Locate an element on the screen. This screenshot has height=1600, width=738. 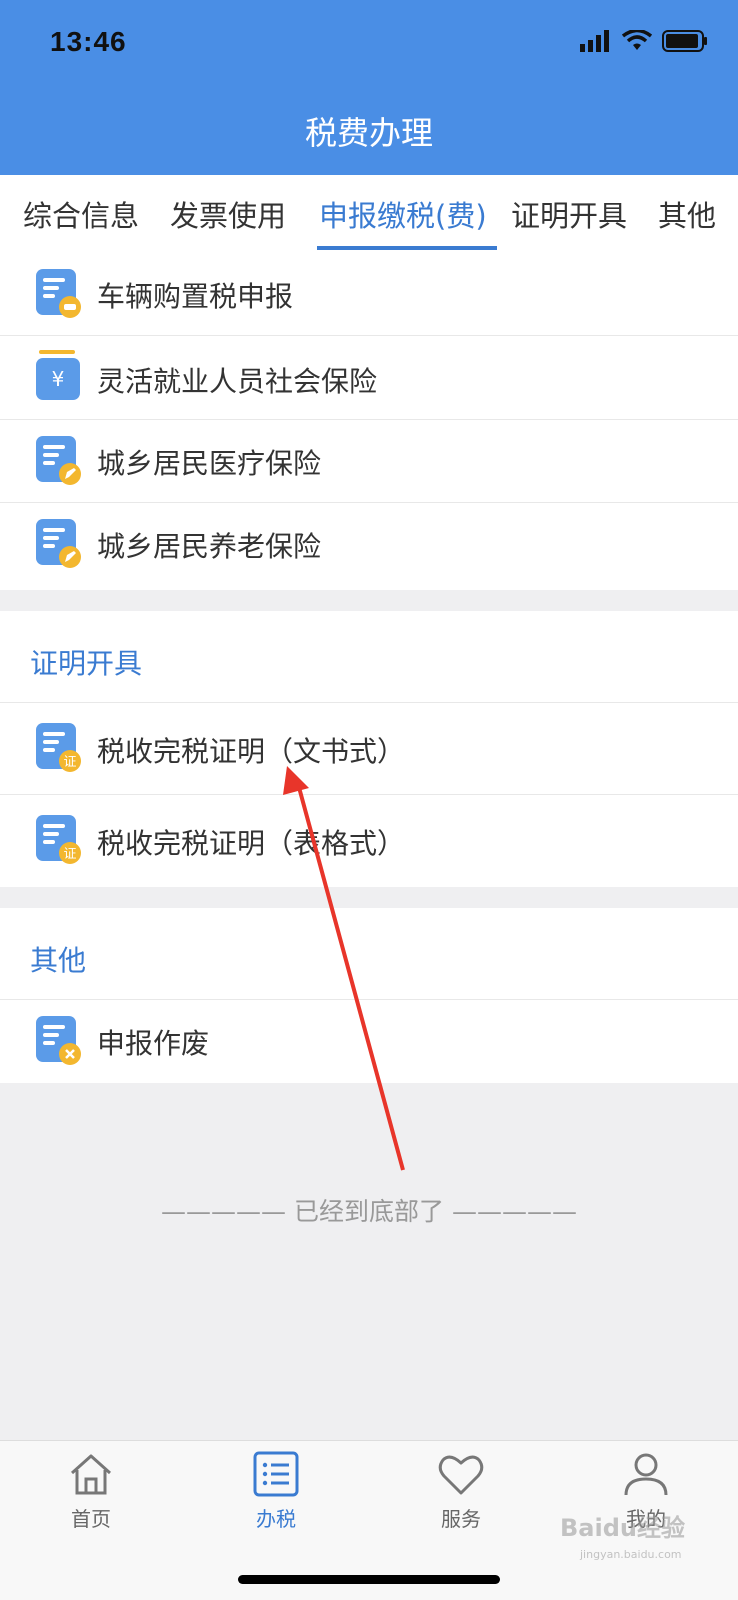
nav-tax: 办税 is located at coordinates (276, 1491).